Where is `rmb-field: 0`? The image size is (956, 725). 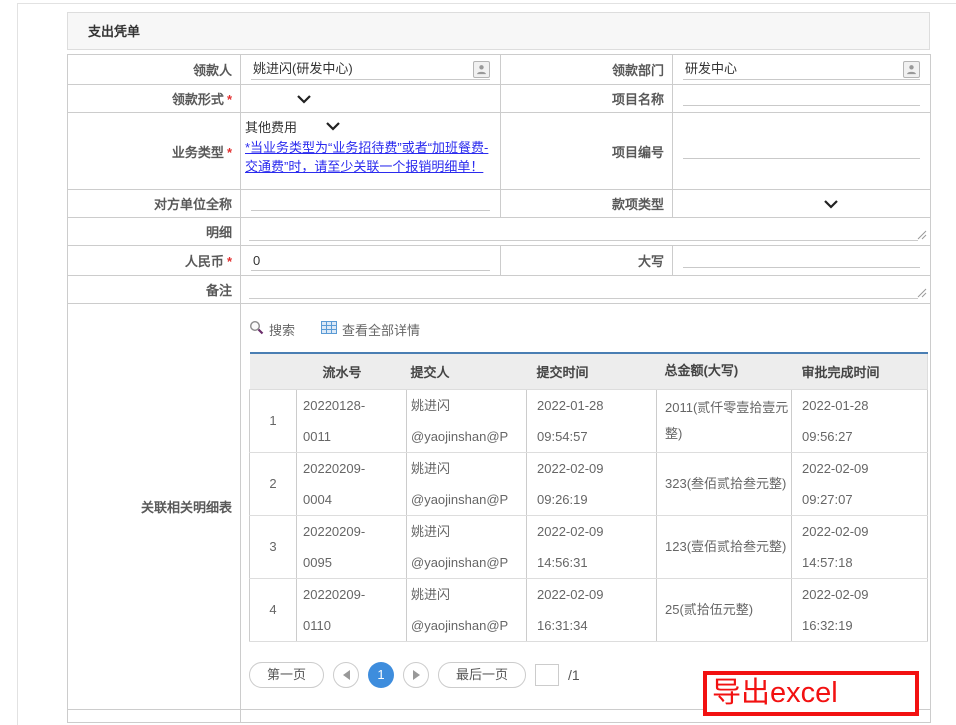
rmb-field: 0 is located at coordinates (370, 260).